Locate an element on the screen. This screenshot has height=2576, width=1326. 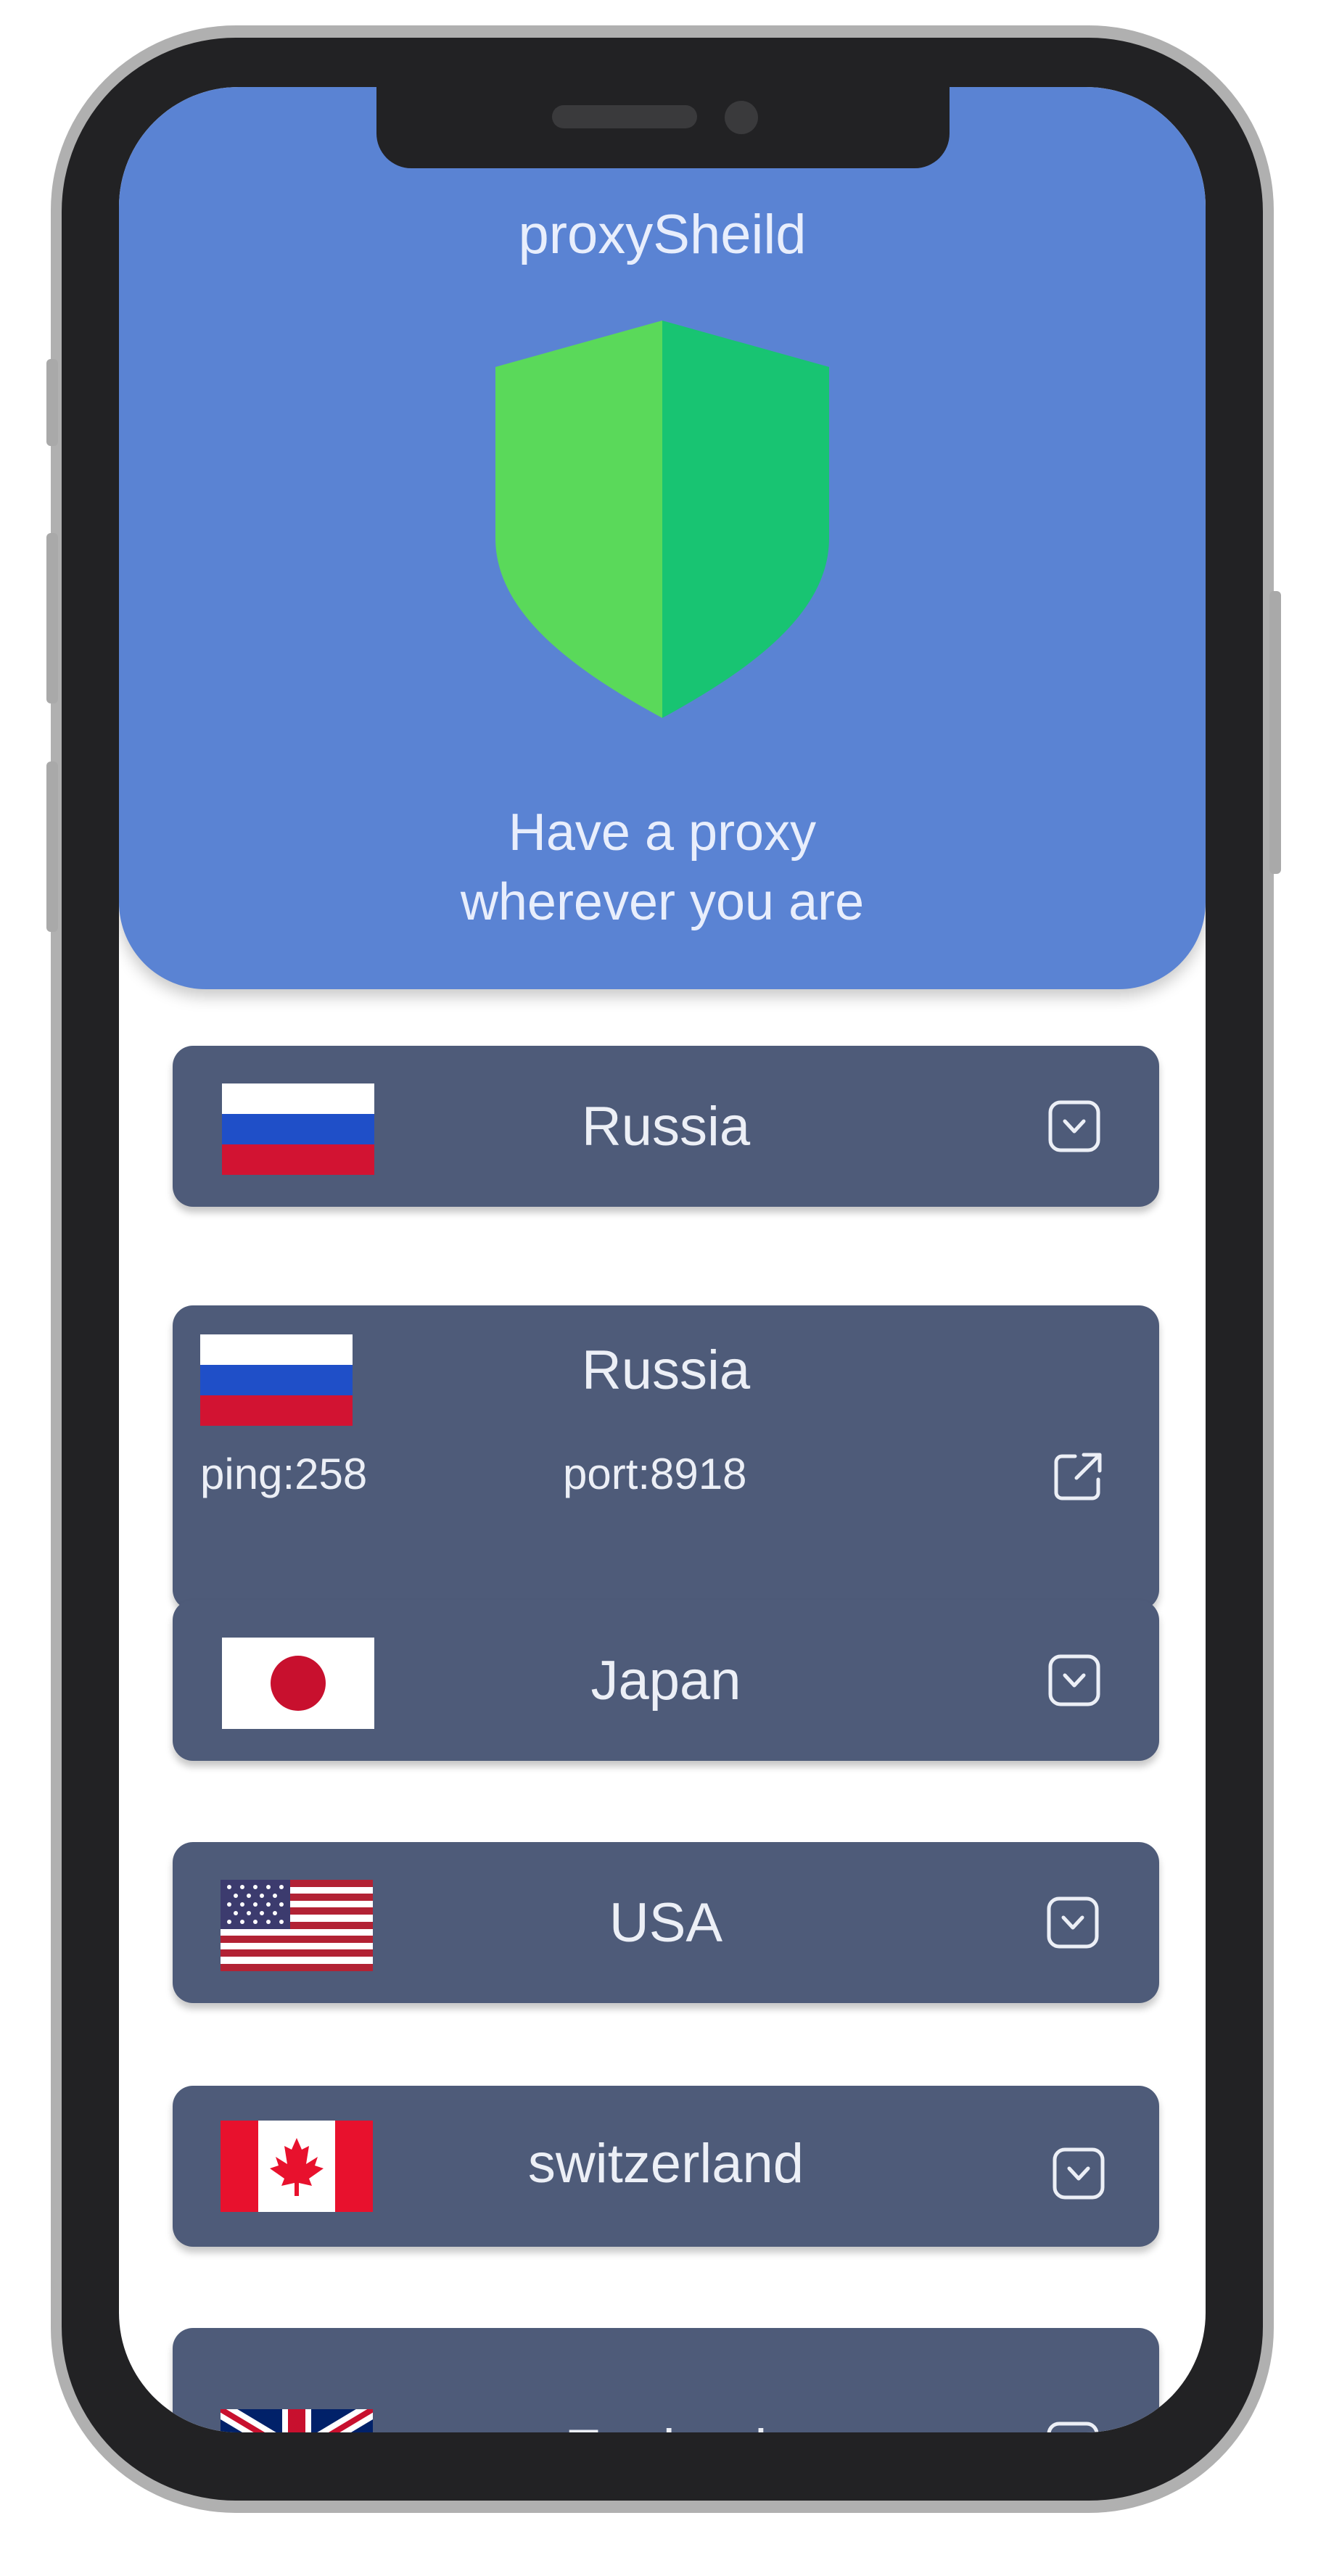
country-name: switzerland is located at coordinates (665, 2164).